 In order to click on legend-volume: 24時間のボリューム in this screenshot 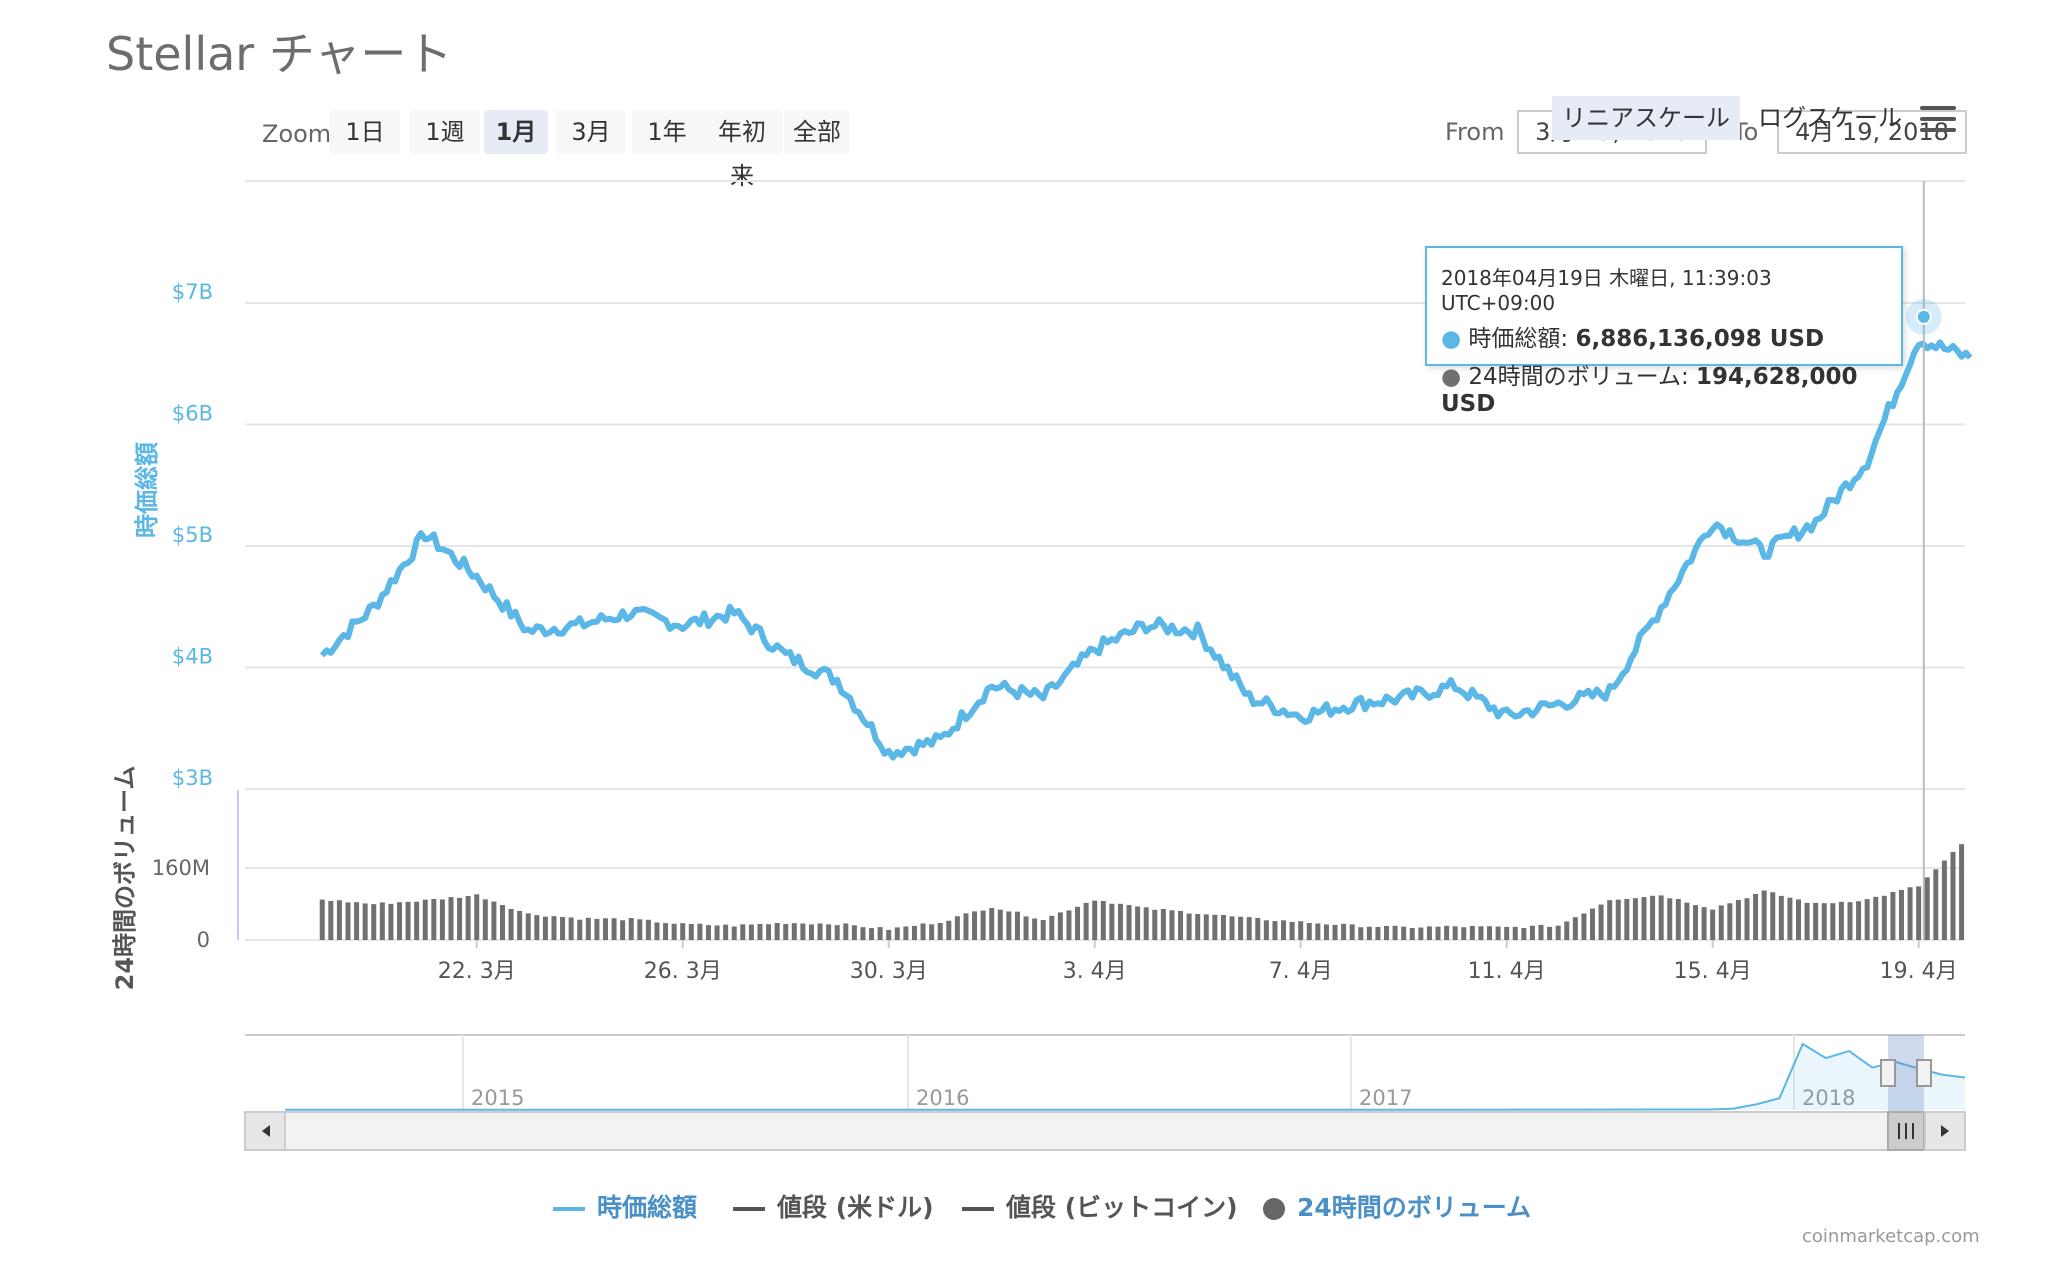, I will do `click(1397, 1206)`.